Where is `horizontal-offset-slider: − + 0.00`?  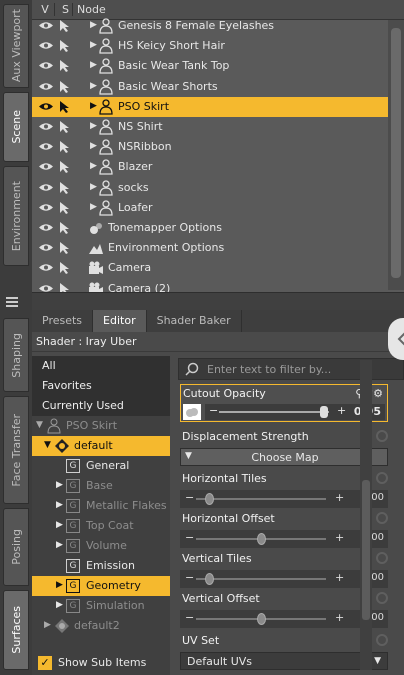
horizontal-offset-slider: − + 0.00 is located at coordinates (284, 539).